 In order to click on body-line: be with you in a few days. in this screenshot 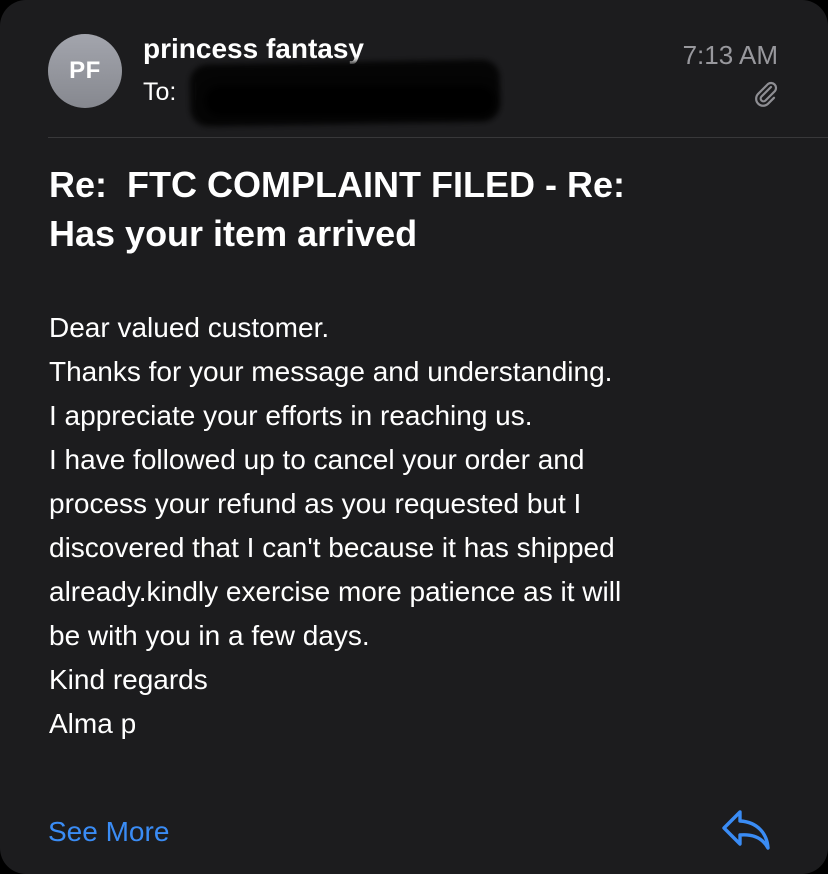, I will do `click(209, 635)`.